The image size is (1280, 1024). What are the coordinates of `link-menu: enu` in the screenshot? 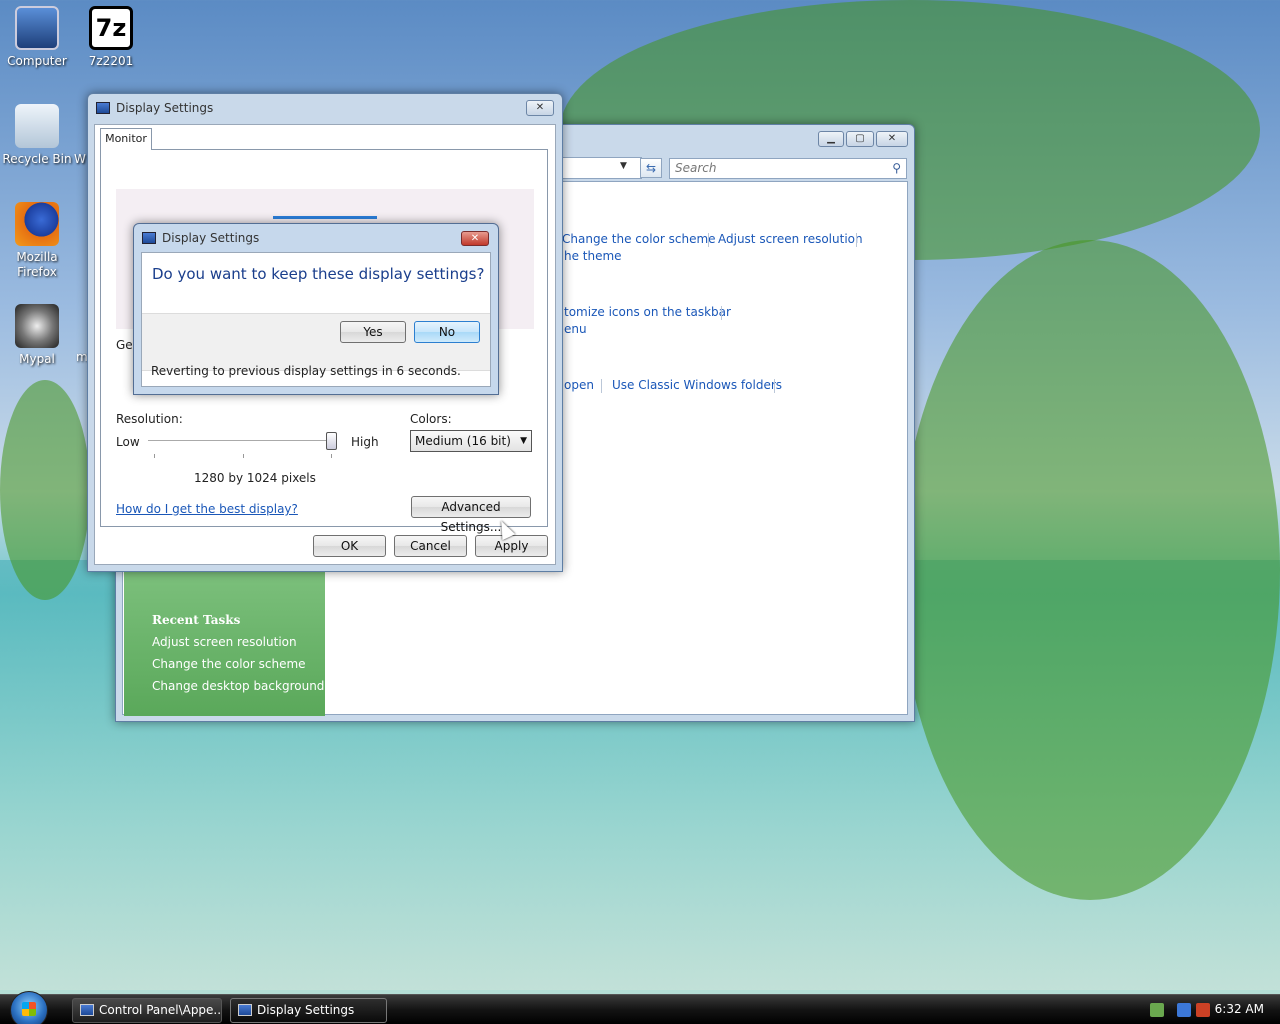 It's located at (575, 329).